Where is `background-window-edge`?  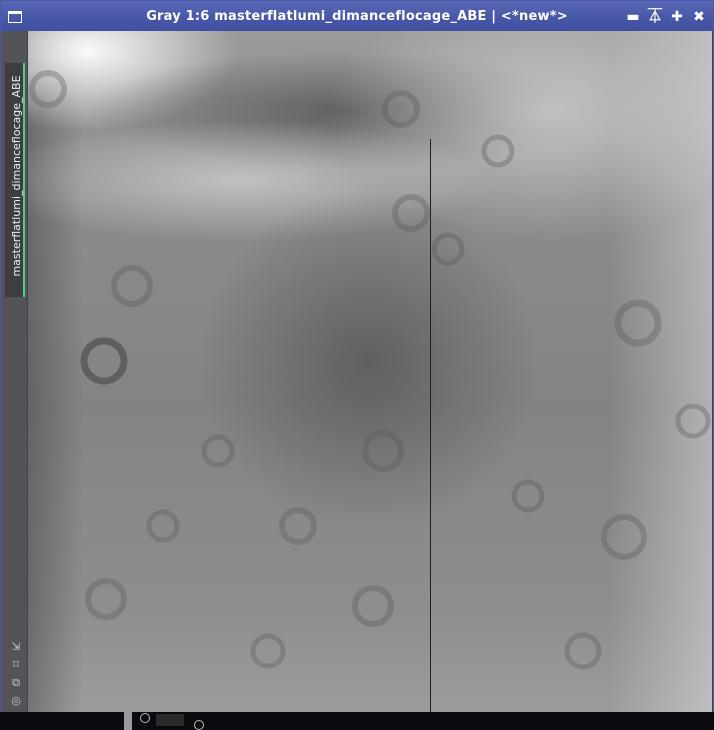 background-window-edge is located at coordinates (128, 721).